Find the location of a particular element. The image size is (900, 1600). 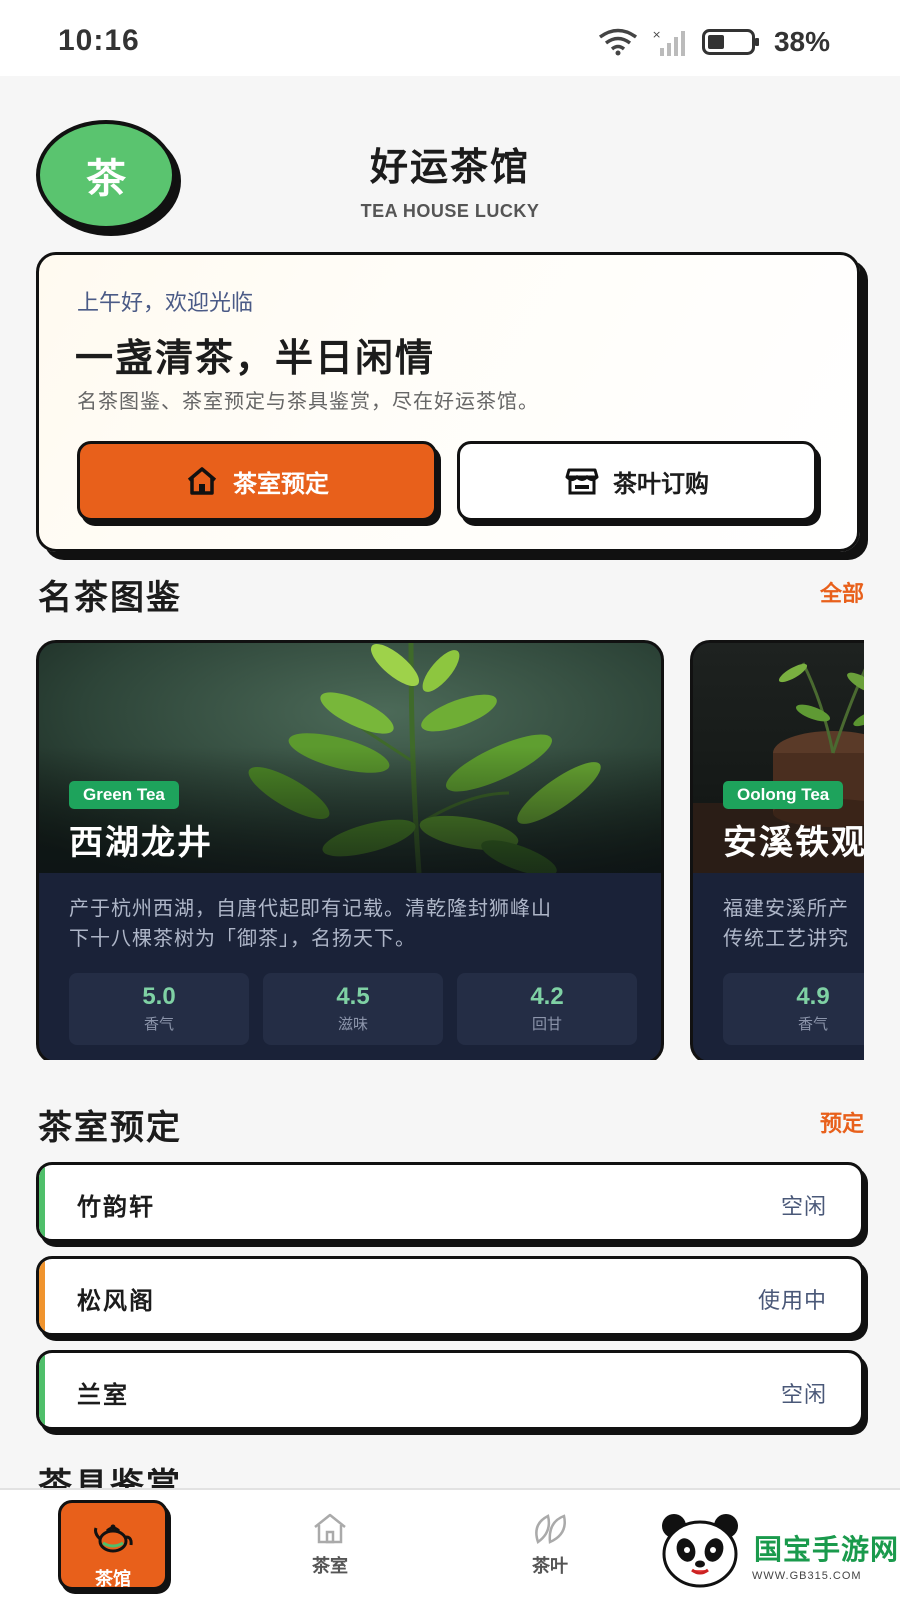

rooms-section-title: 茶室预定 is located at coordinates (110, 1128).